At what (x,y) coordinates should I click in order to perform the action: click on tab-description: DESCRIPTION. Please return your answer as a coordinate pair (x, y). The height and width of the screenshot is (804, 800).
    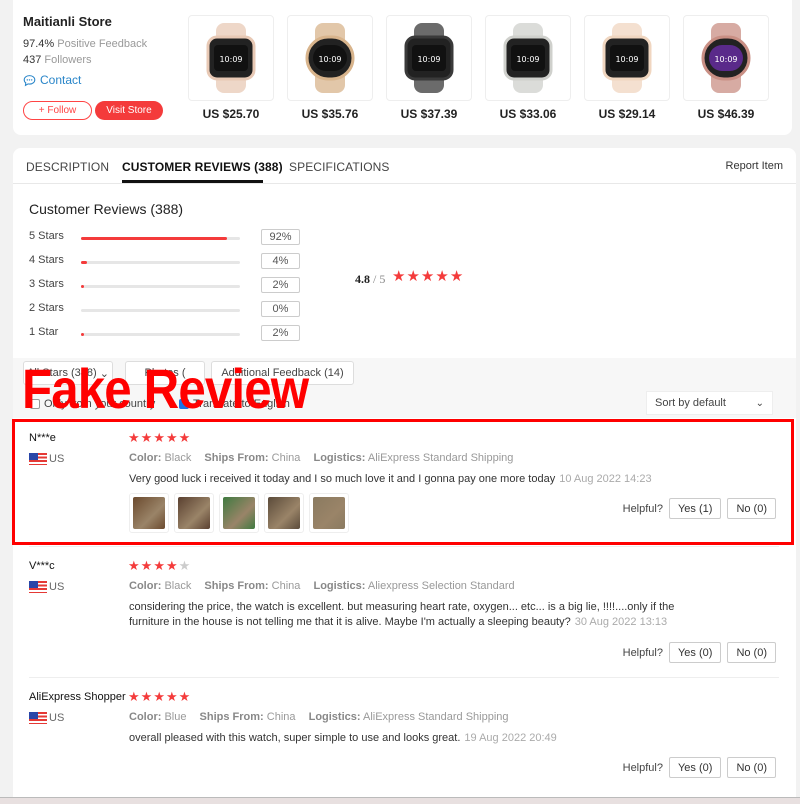
    Looking at the image, I should click on (67, 167).